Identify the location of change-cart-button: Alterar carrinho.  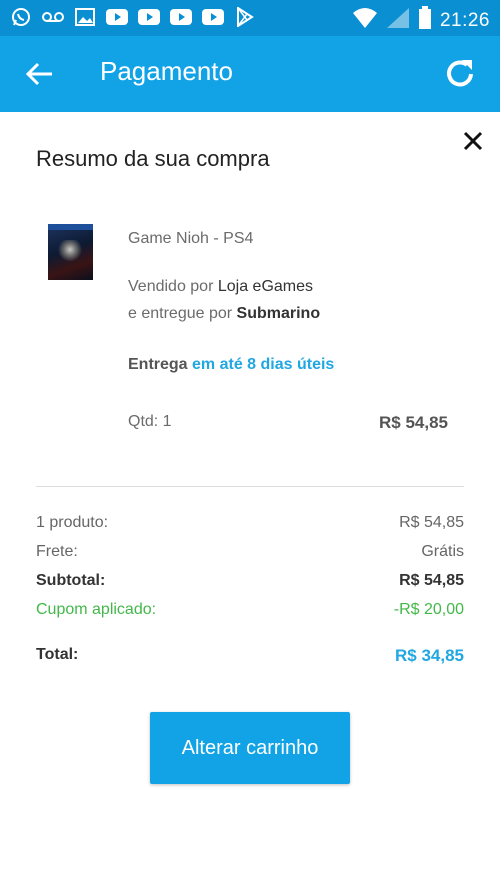
(250, 748).